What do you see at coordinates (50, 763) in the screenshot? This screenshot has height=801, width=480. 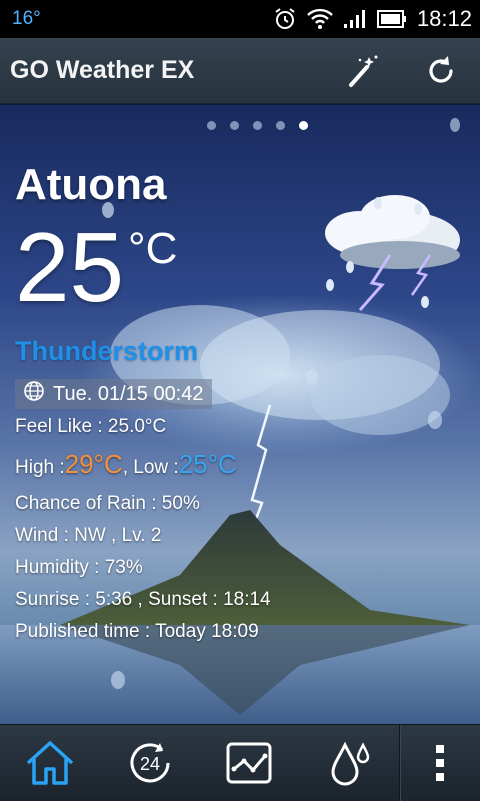 I see `home-icon` at bounding box center [50, 763].